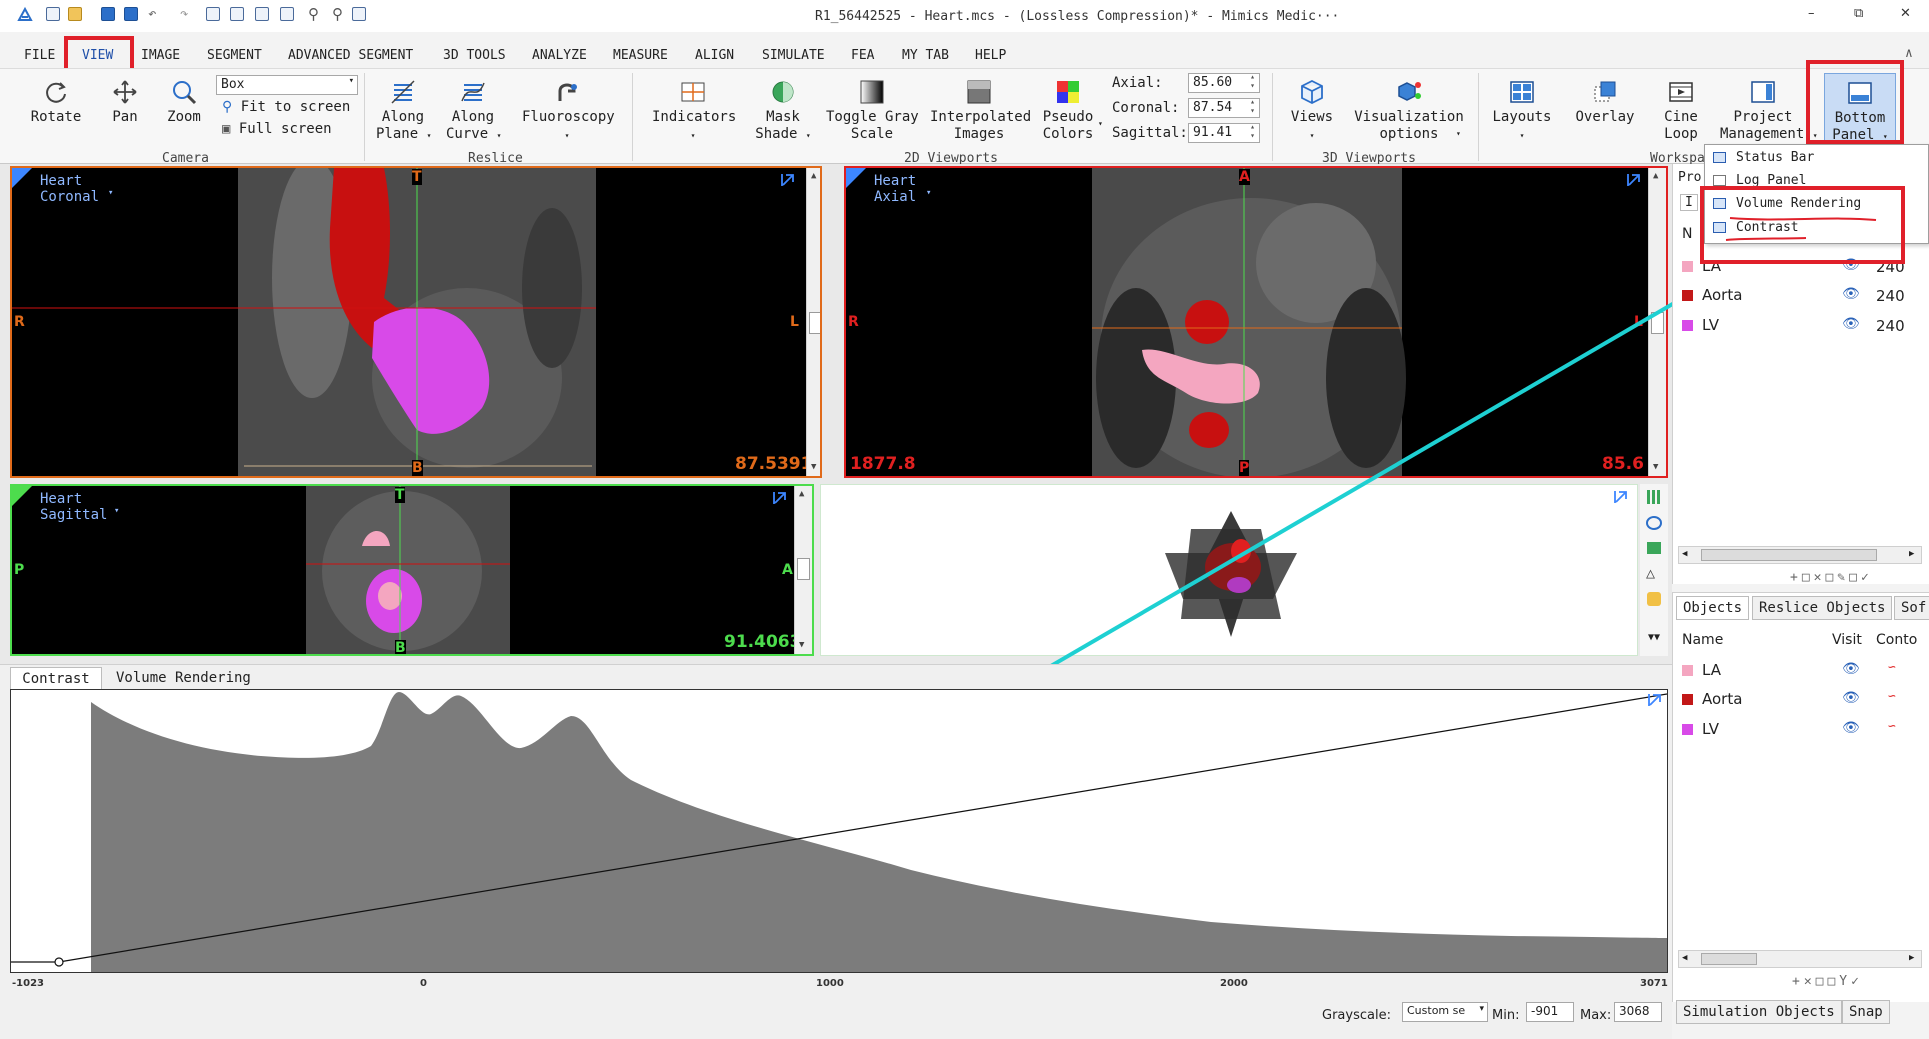 The image size is (1929, 1039). What do you see at coordinates (1763, 157) in the screenshot?
I see `menu-item-status-bar: Status Bar` at bounding box center [1763, 157].